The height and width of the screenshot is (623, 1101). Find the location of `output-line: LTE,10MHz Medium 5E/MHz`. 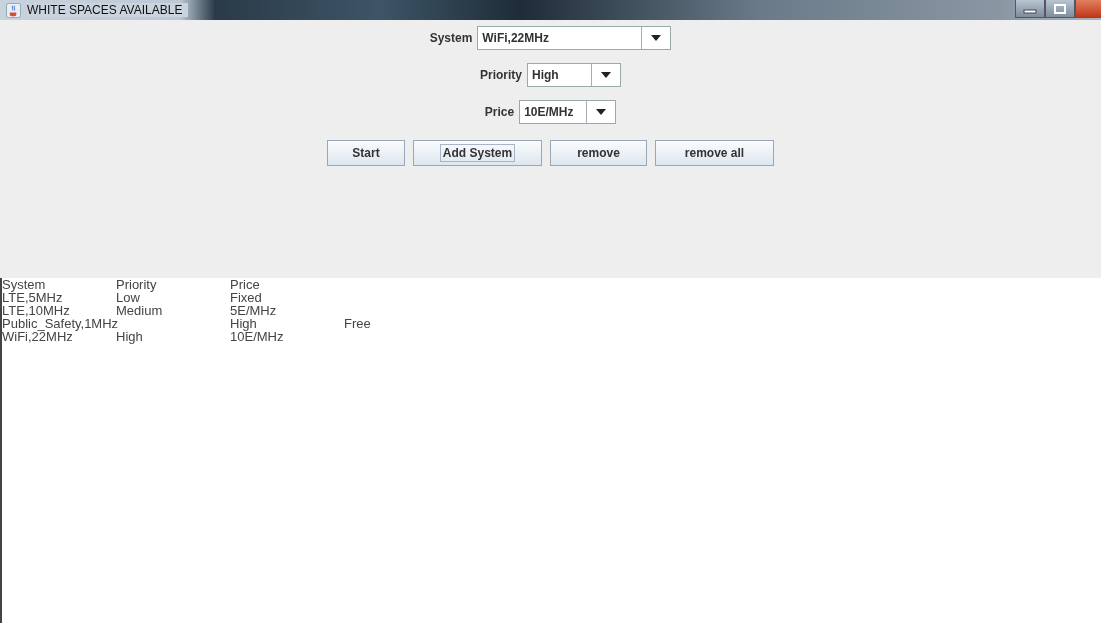

output-line: LTE,10MHz Medium 5E/MHz is located at coordinates (140, 310).